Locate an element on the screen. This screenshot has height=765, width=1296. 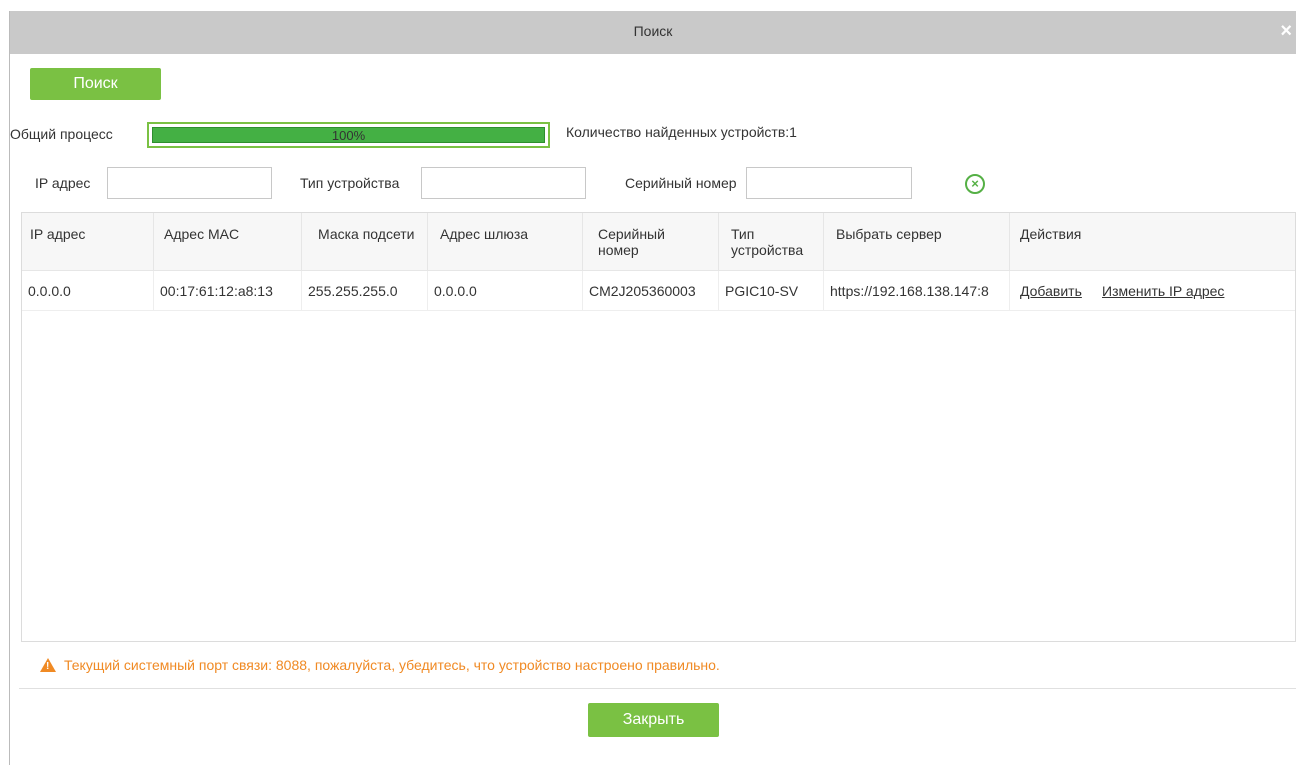
ip-filter-label: IP адрес is located at coordinates (63, 183).